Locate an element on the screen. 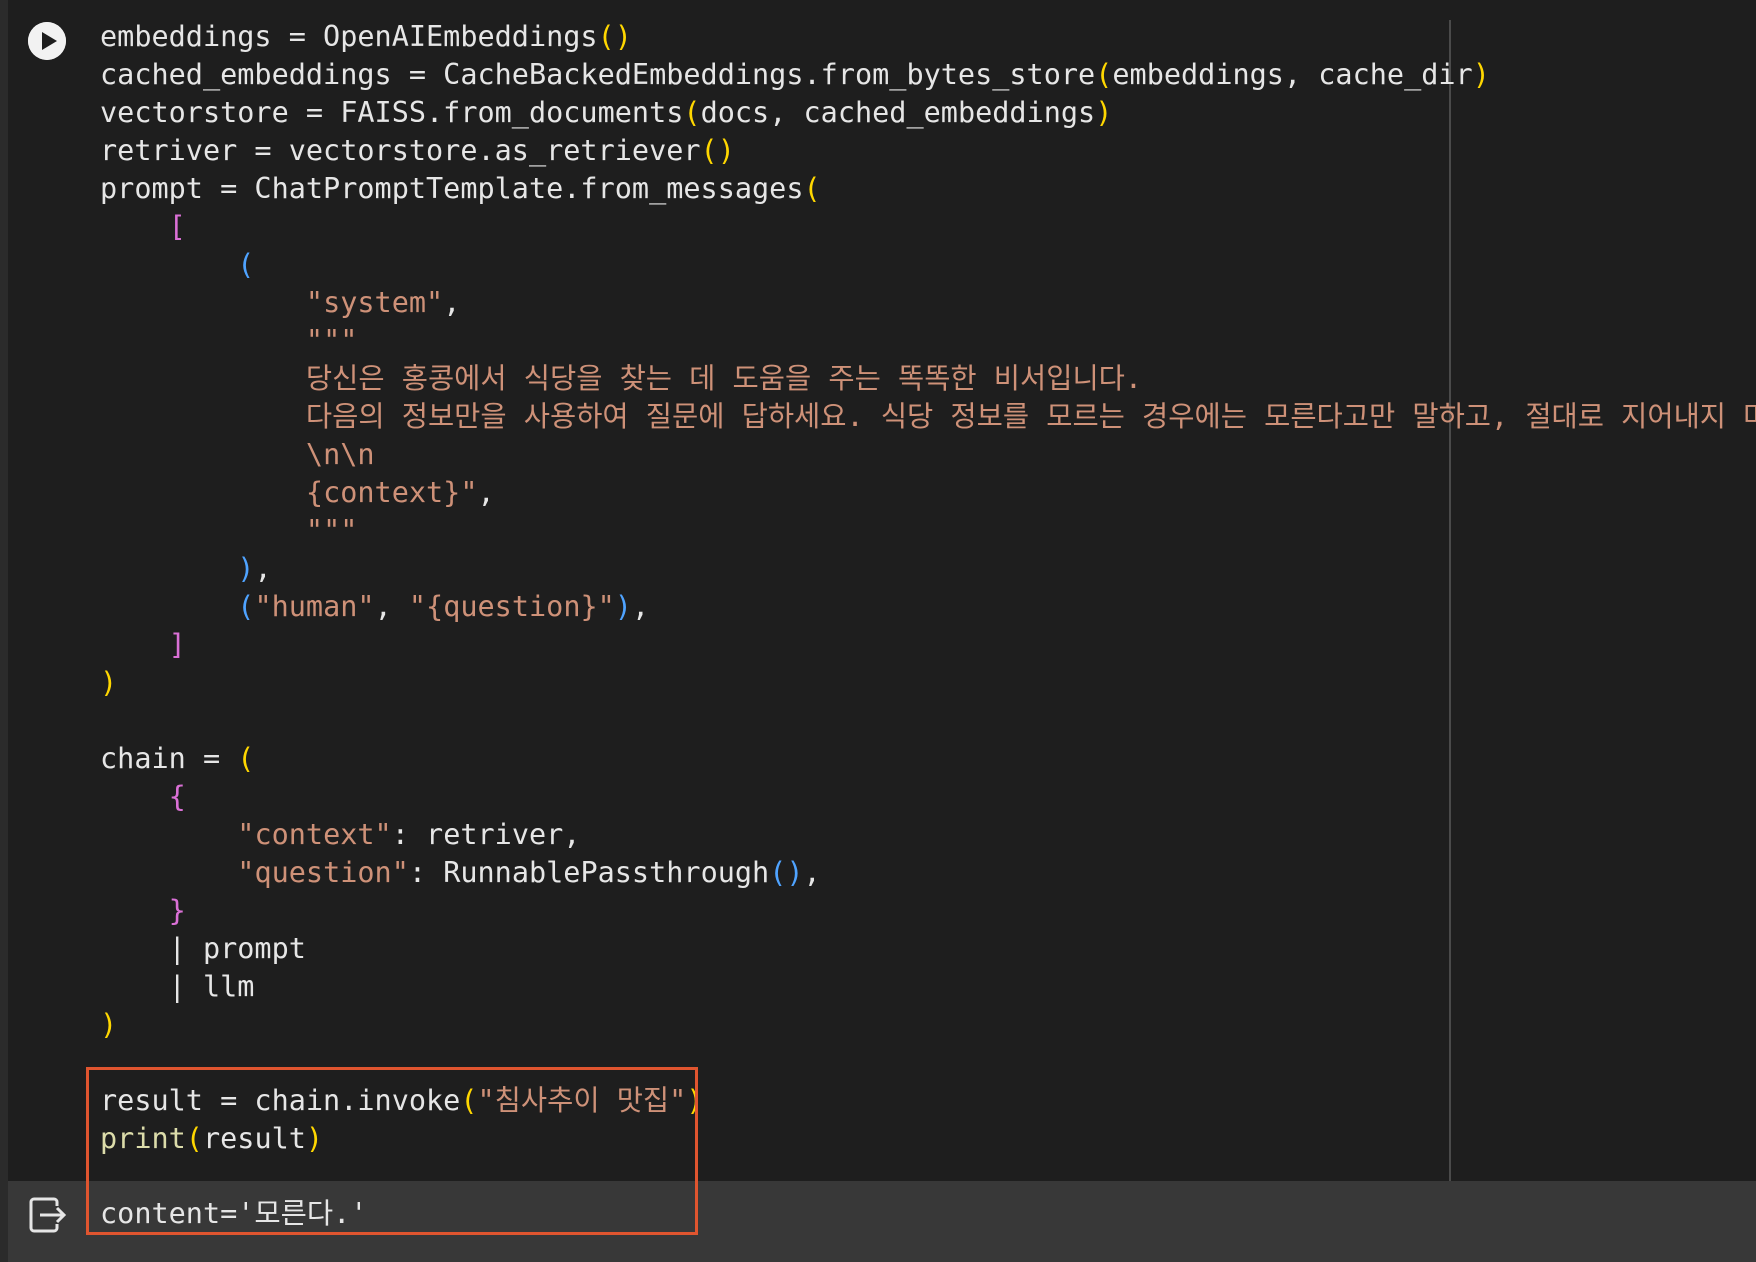  code-token: docs, cached_embeddings is located at coordinates (898, 112).